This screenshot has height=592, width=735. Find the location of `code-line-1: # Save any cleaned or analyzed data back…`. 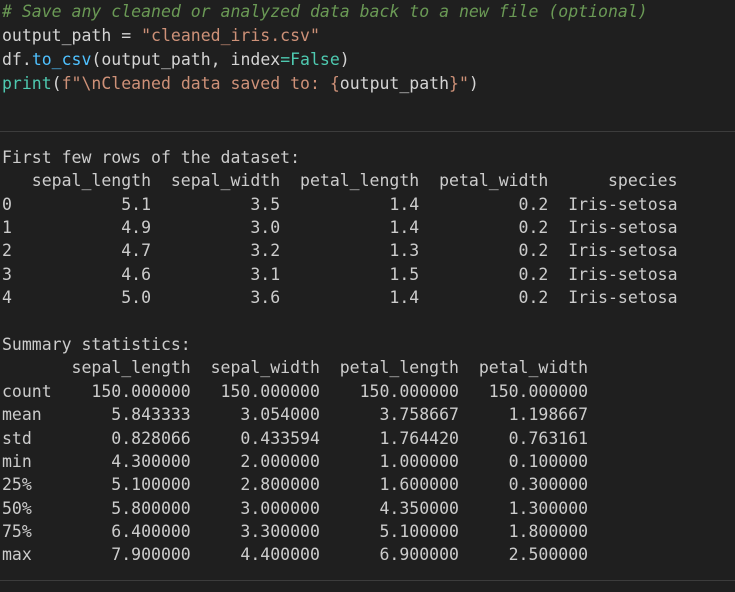

code-line-1: # Save any cleaned or analyzed data back… is located at coordinates (325, 12).